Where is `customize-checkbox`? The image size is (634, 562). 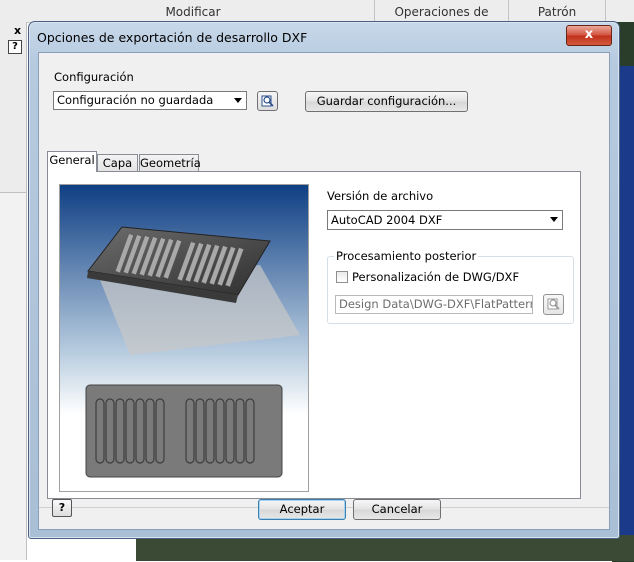
customize-checkbox is located at coordinates (342, 277).